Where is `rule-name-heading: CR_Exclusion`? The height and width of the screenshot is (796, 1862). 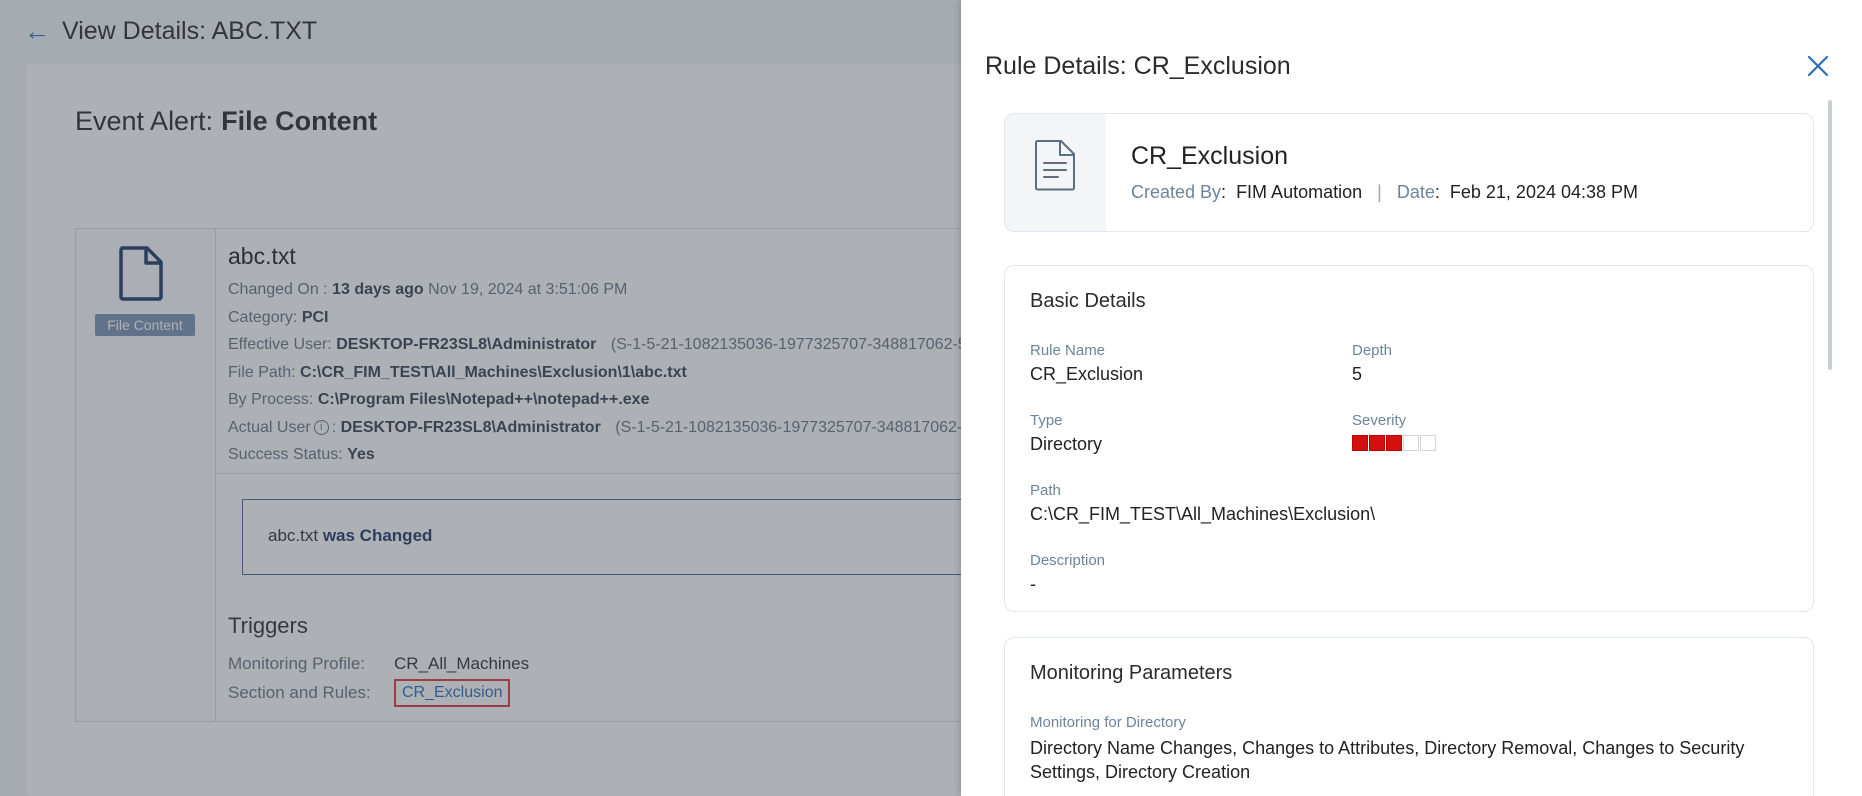
rule-name-heading: CR_Exclusion is located at coordinates (1210, 156).